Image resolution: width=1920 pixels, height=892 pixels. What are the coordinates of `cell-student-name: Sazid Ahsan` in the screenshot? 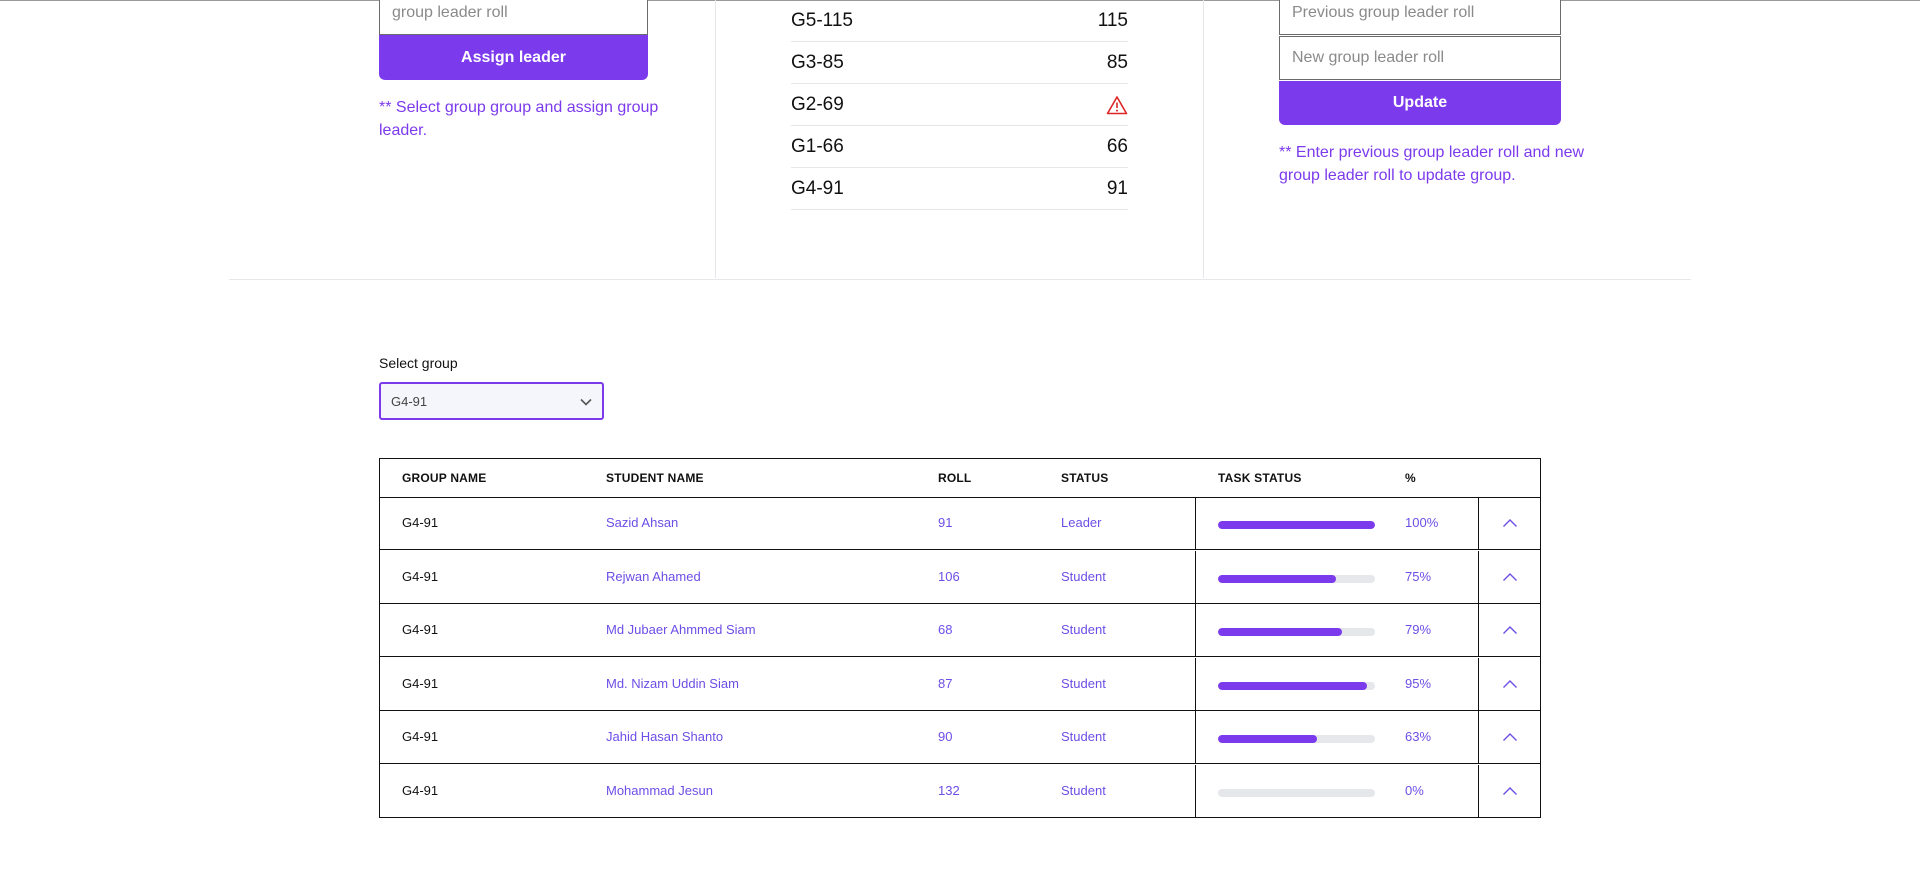 It's located at (642, 522).